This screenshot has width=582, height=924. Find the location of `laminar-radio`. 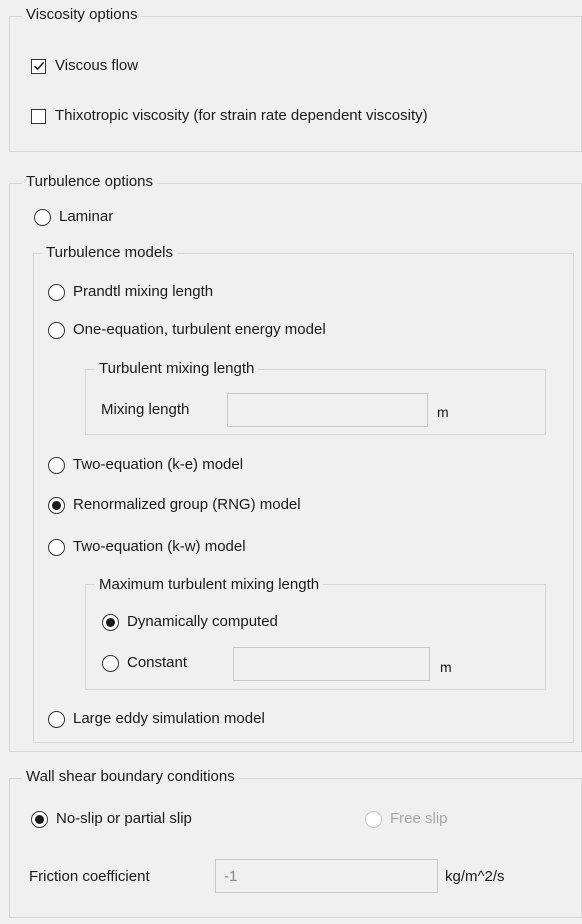

laminar-radio is located at coordinates (42, 217).